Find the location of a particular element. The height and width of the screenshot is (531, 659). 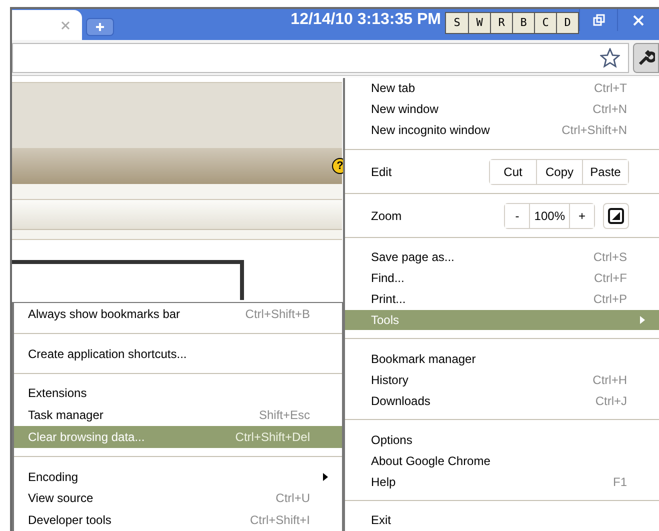

fullscreen-icon is located at coordinates (616, 216).